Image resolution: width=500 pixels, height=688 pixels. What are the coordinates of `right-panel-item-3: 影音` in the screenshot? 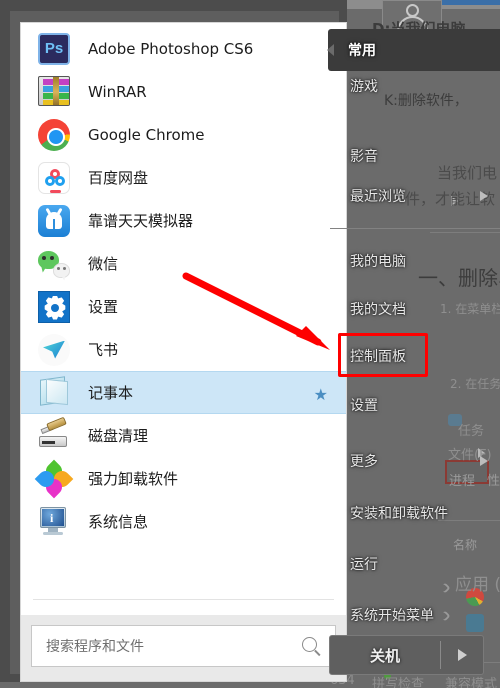 It's located at (415, 156).